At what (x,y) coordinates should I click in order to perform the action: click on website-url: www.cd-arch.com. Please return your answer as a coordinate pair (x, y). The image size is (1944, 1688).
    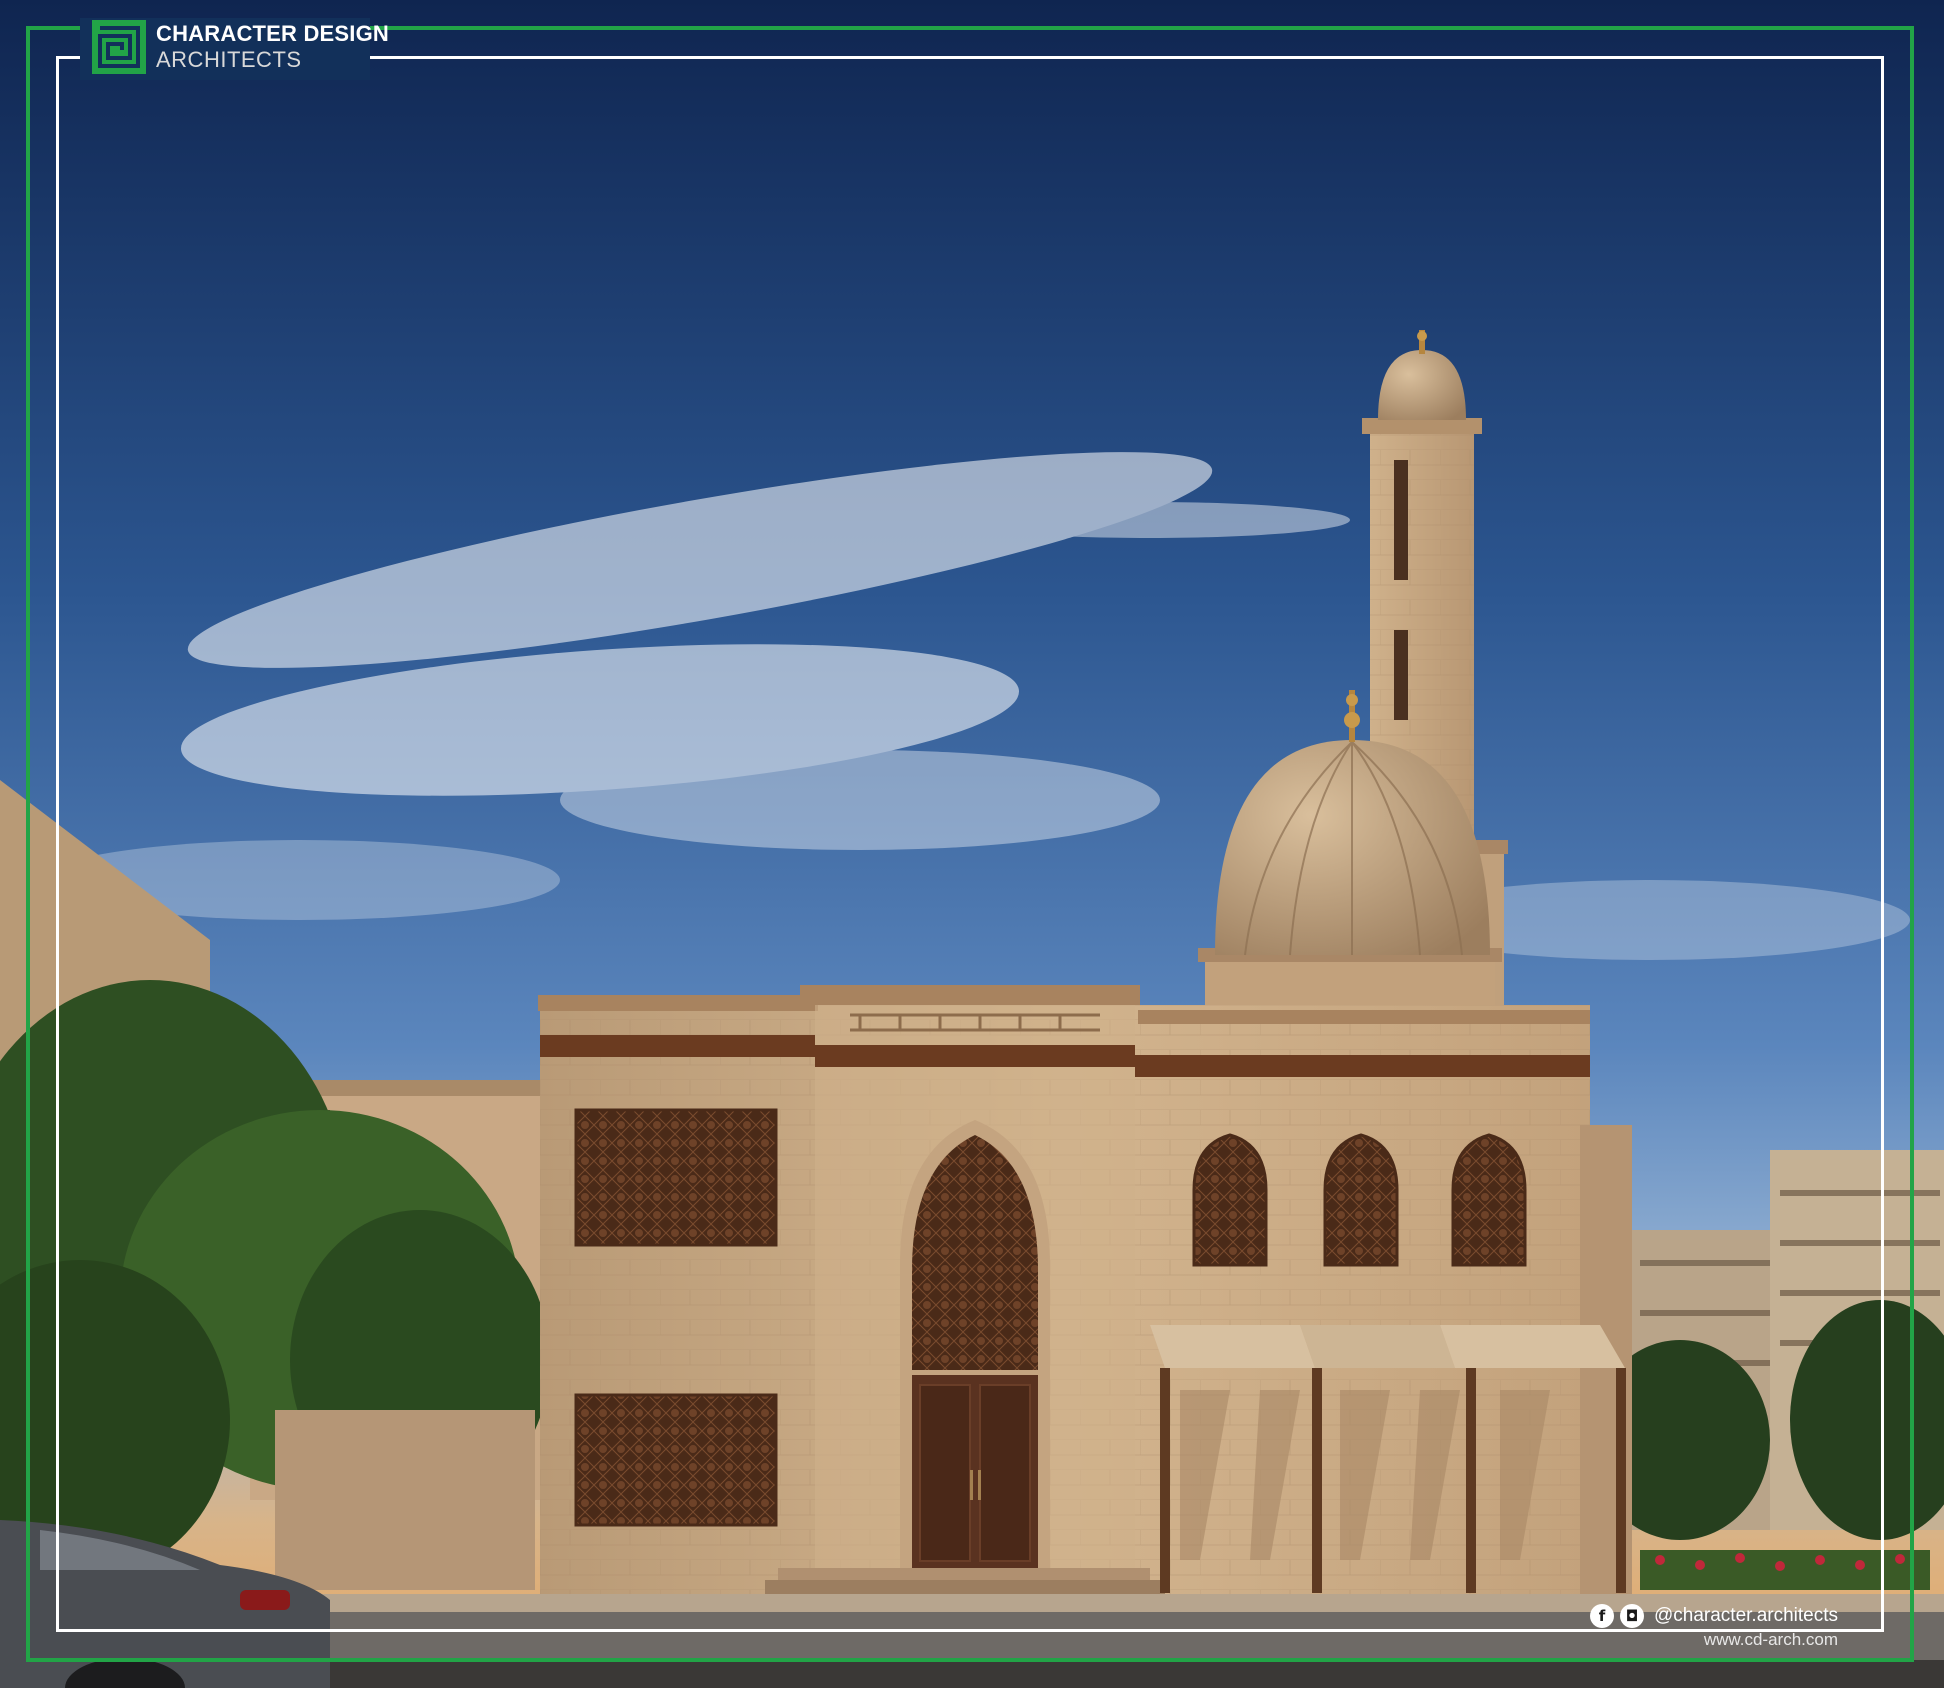
    Looking at the image, I should click on (1770, 1639).